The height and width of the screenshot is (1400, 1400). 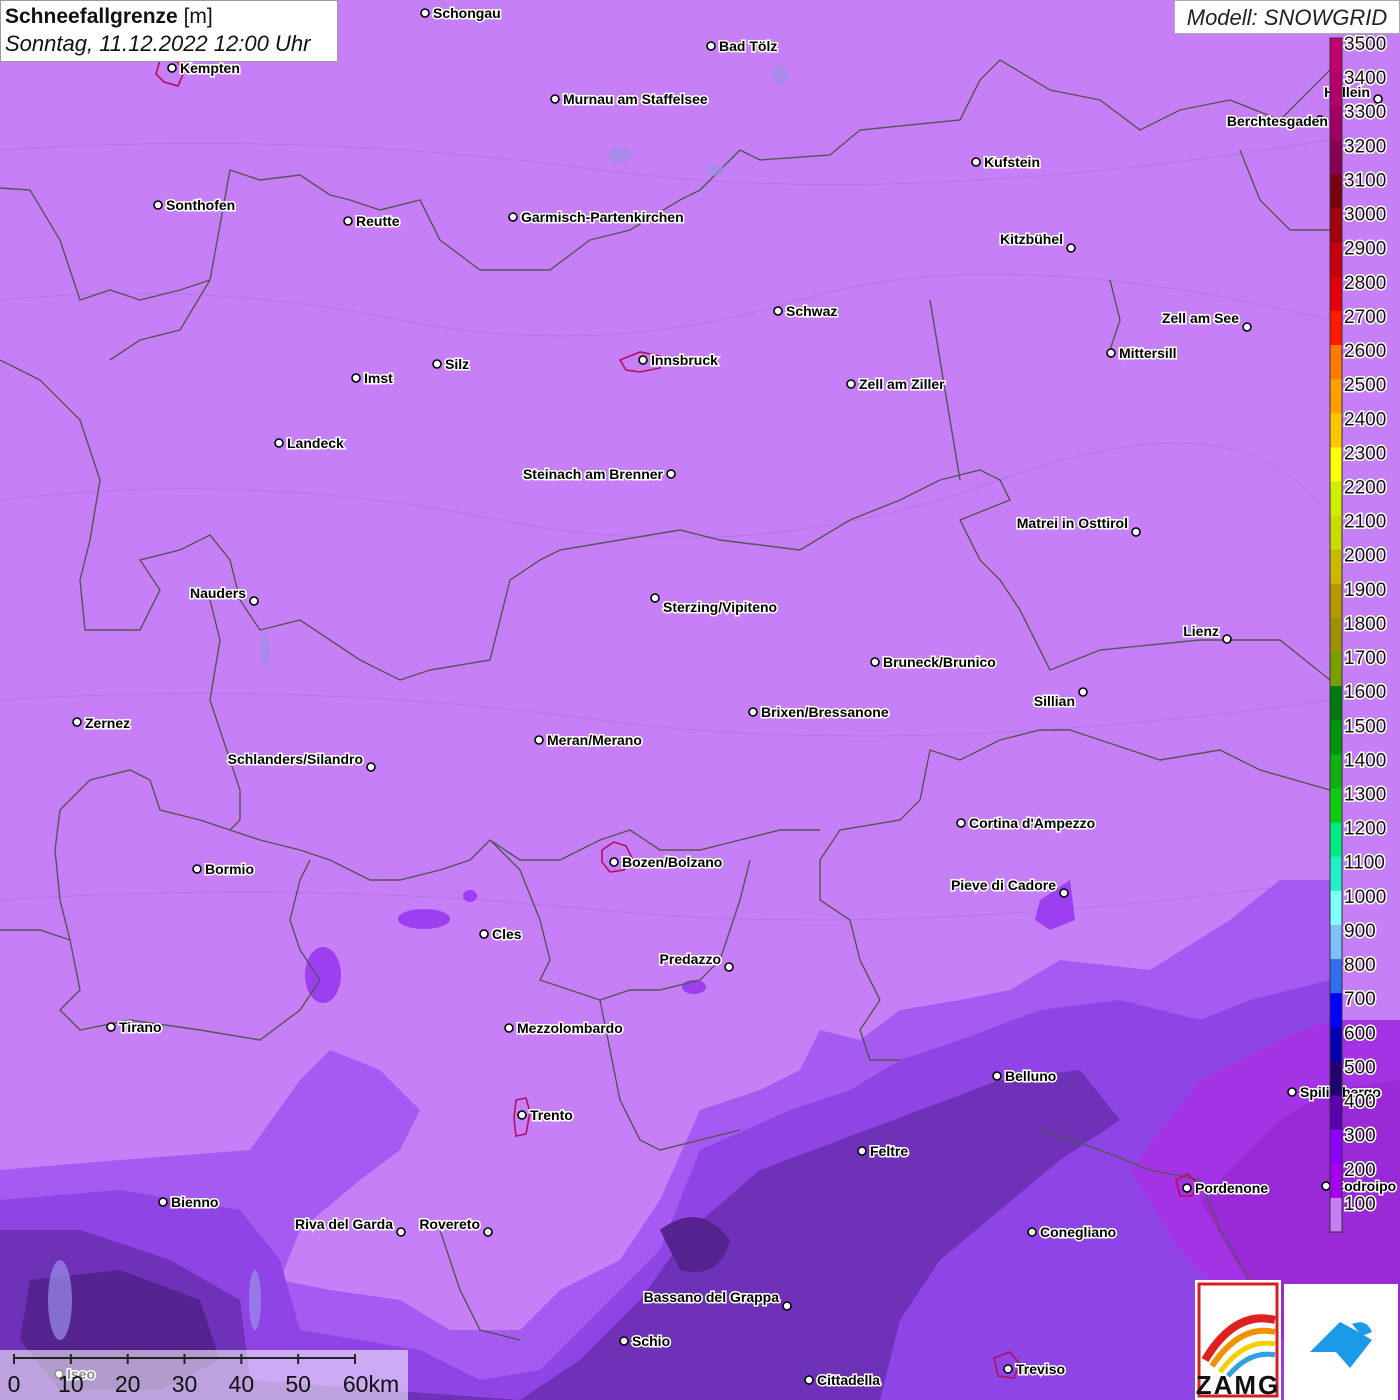 What do you see at coordinates (91, 16) in the screenshot?
I see `map-title-text: Schneefallgrenze` at bounding box center [91, 16].